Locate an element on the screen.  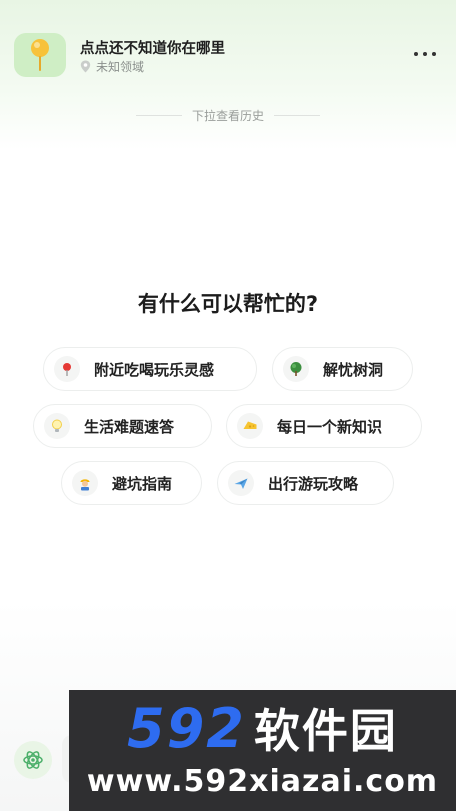
history-hint: 下拉查看历史 is located at coordinates (228, 115).